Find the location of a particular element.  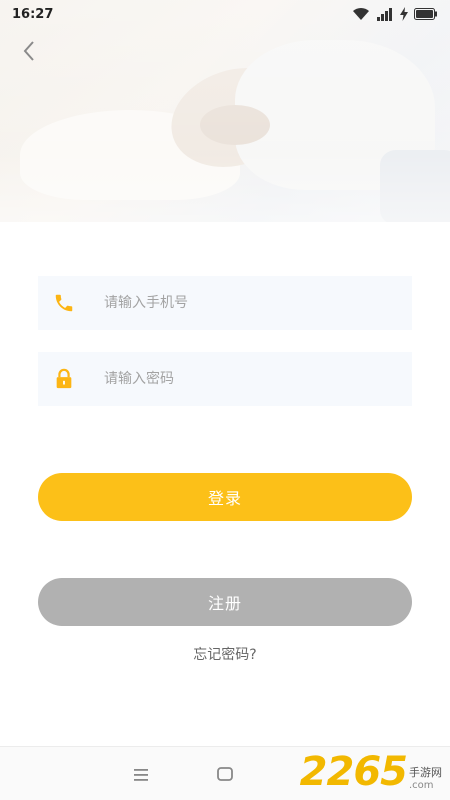

forgot-password-link: 忘记密码? is located at coordinates (225, 654).